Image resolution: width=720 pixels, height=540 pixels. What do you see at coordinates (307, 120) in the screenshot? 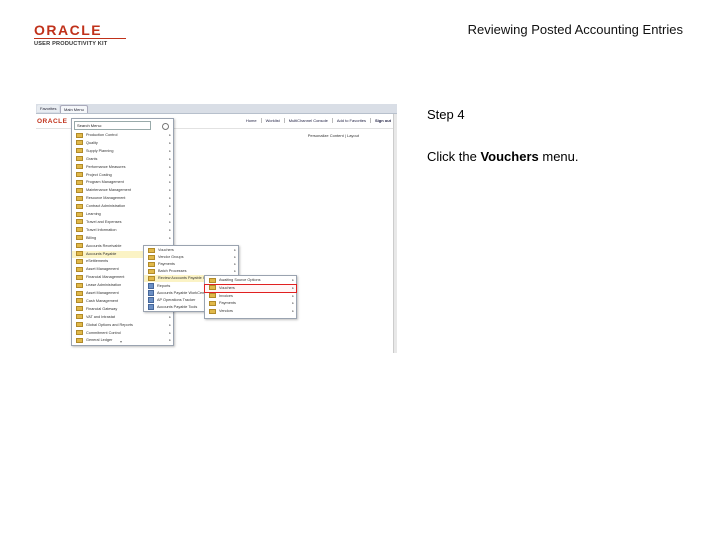
I see `link-multichannel: MultiChannel Console` at bounding box center [307, 120].